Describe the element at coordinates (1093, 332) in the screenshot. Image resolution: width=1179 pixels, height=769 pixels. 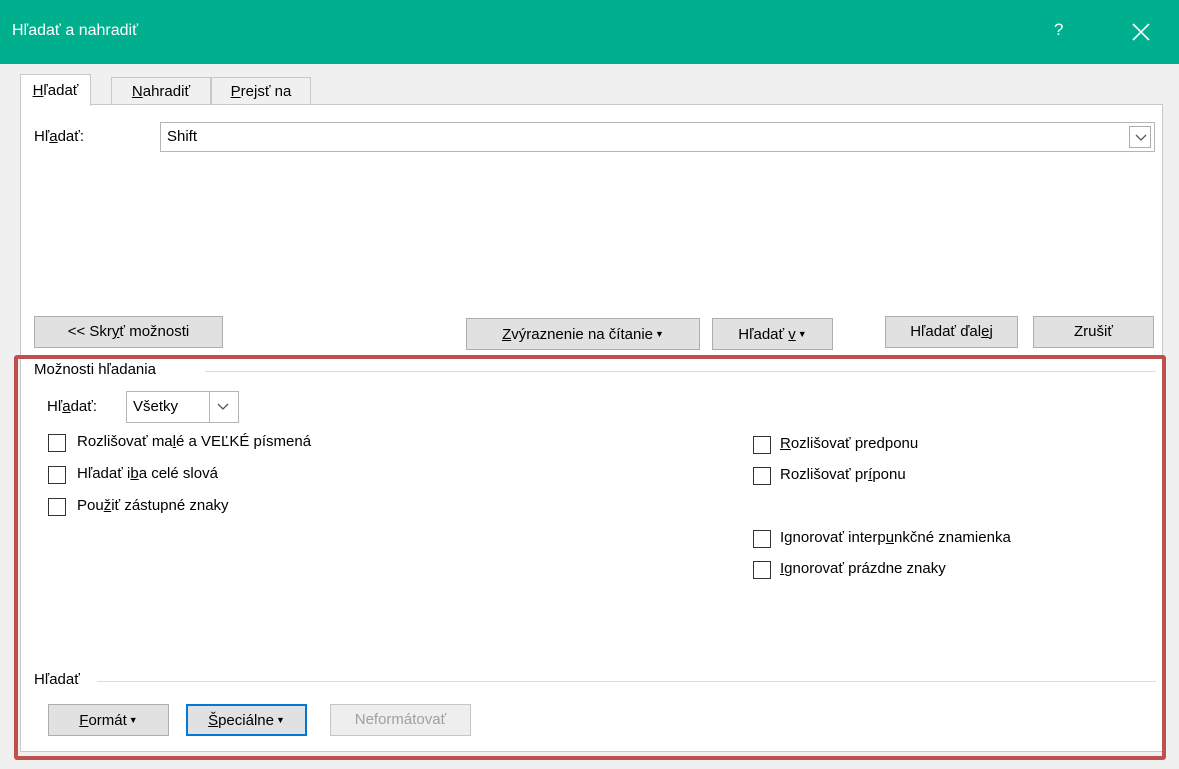
I see `cancel-button: Zrušiť` at that location.